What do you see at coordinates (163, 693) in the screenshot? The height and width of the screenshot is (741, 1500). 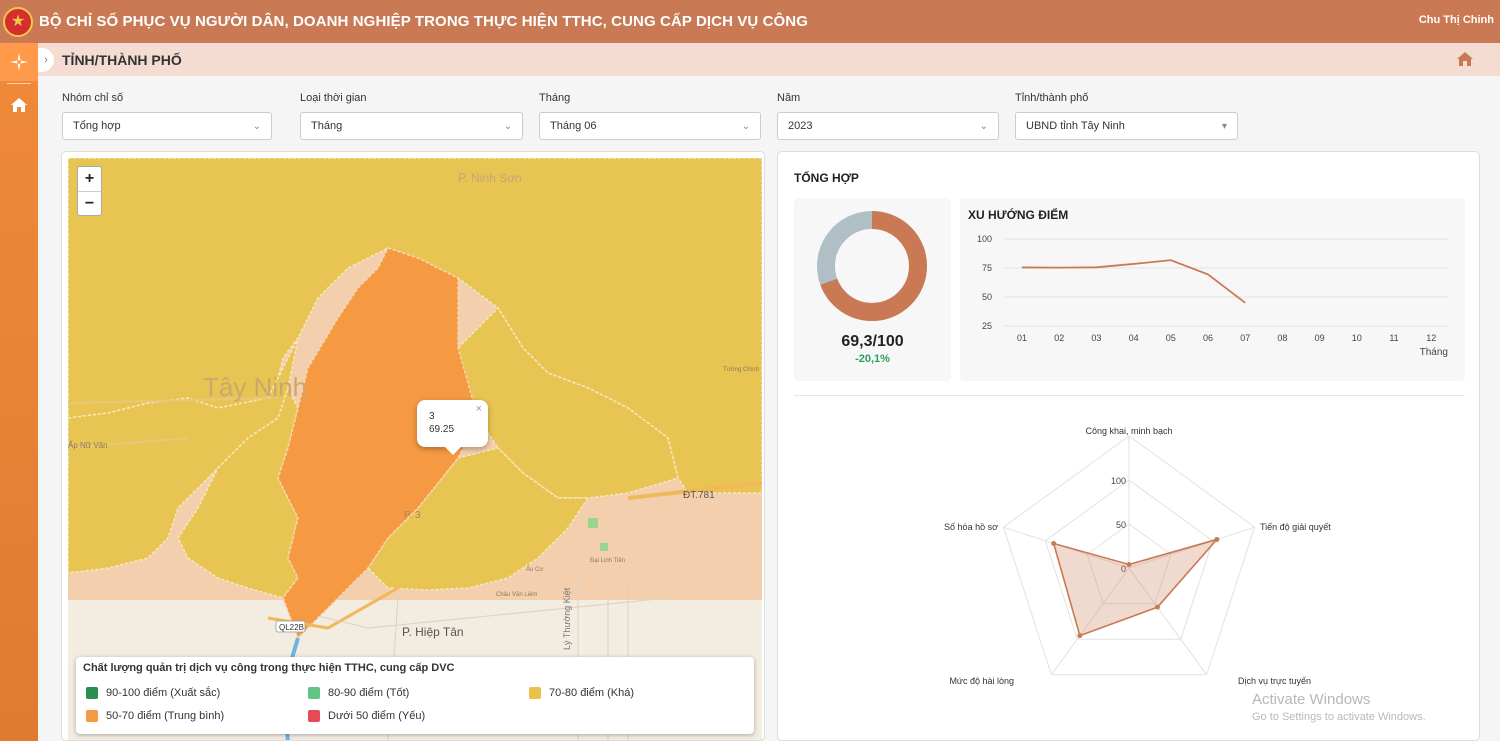 I see `legend-label: 90-100 điểm (Xuất sắc)` at bounding box center [163, 693].